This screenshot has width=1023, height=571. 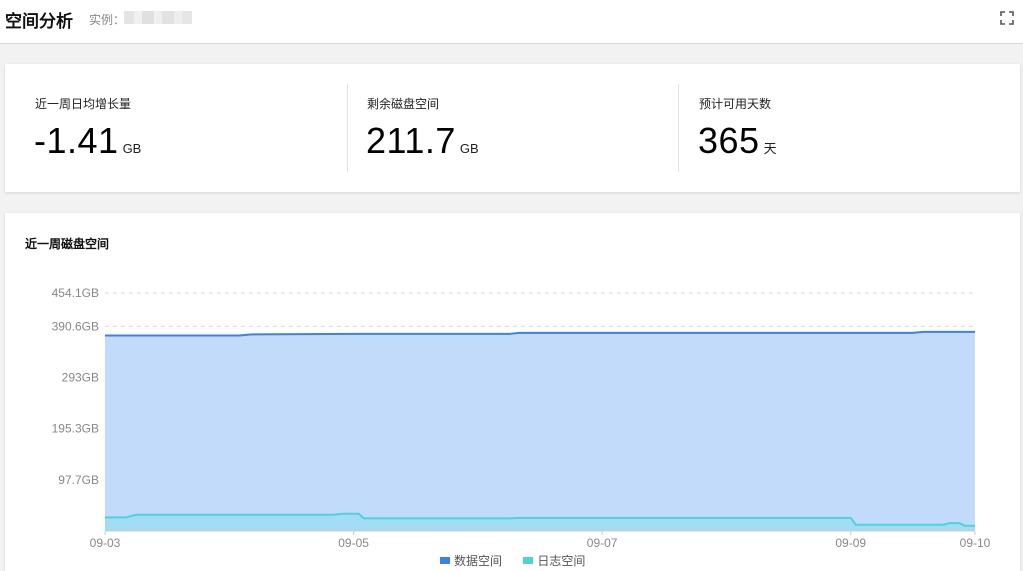 I want to click on stat-value: 211.7, so click(x=411, y=140).